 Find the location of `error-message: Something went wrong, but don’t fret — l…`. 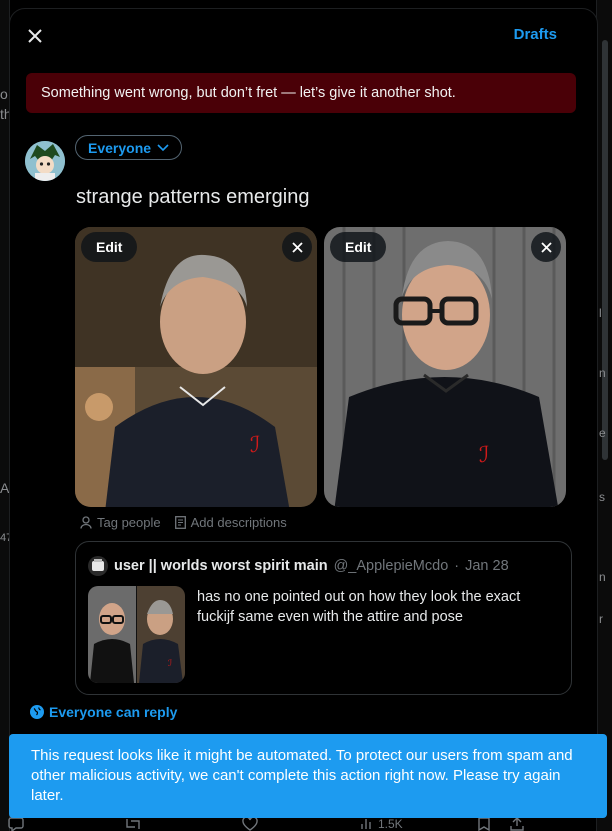

error-message: Something went wrong, but don’t fret — l… is located at coordinates (248, 93).